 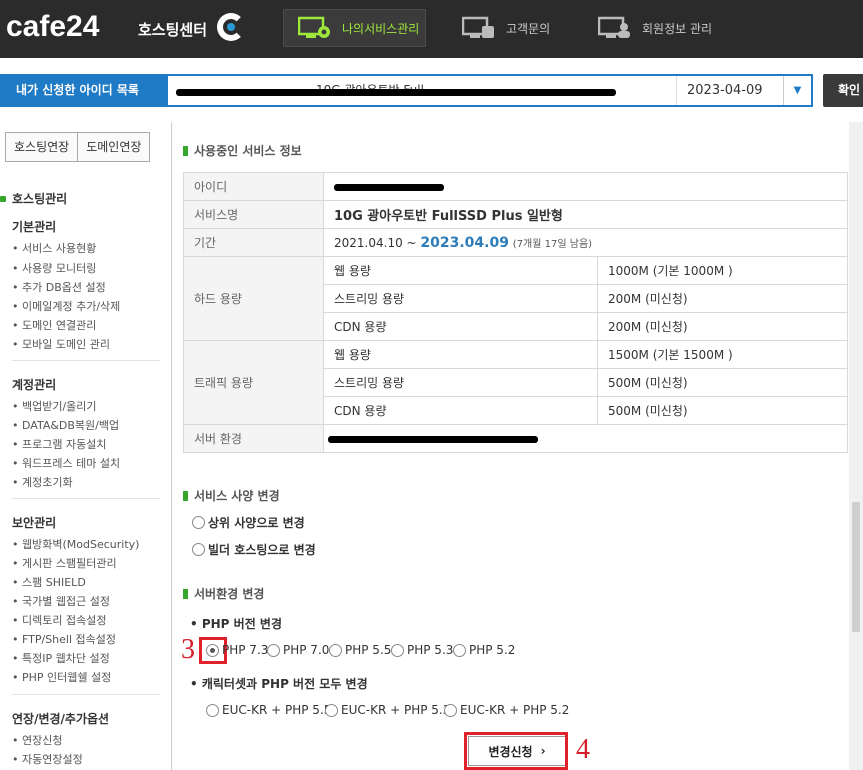 I want to click on cafe24-logo: cafe24, so click(x=52, y=27).